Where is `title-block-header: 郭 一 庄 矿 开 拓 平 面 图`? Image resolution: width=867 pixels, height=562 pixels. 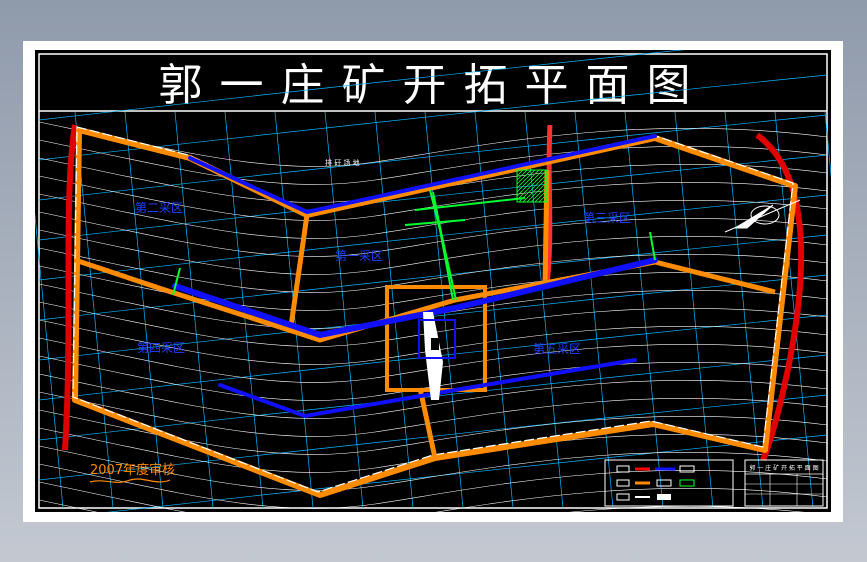
title-block-header: 郭 一 庄 矿 开 拓 平 面 图 is located at coordinates (783, 468).